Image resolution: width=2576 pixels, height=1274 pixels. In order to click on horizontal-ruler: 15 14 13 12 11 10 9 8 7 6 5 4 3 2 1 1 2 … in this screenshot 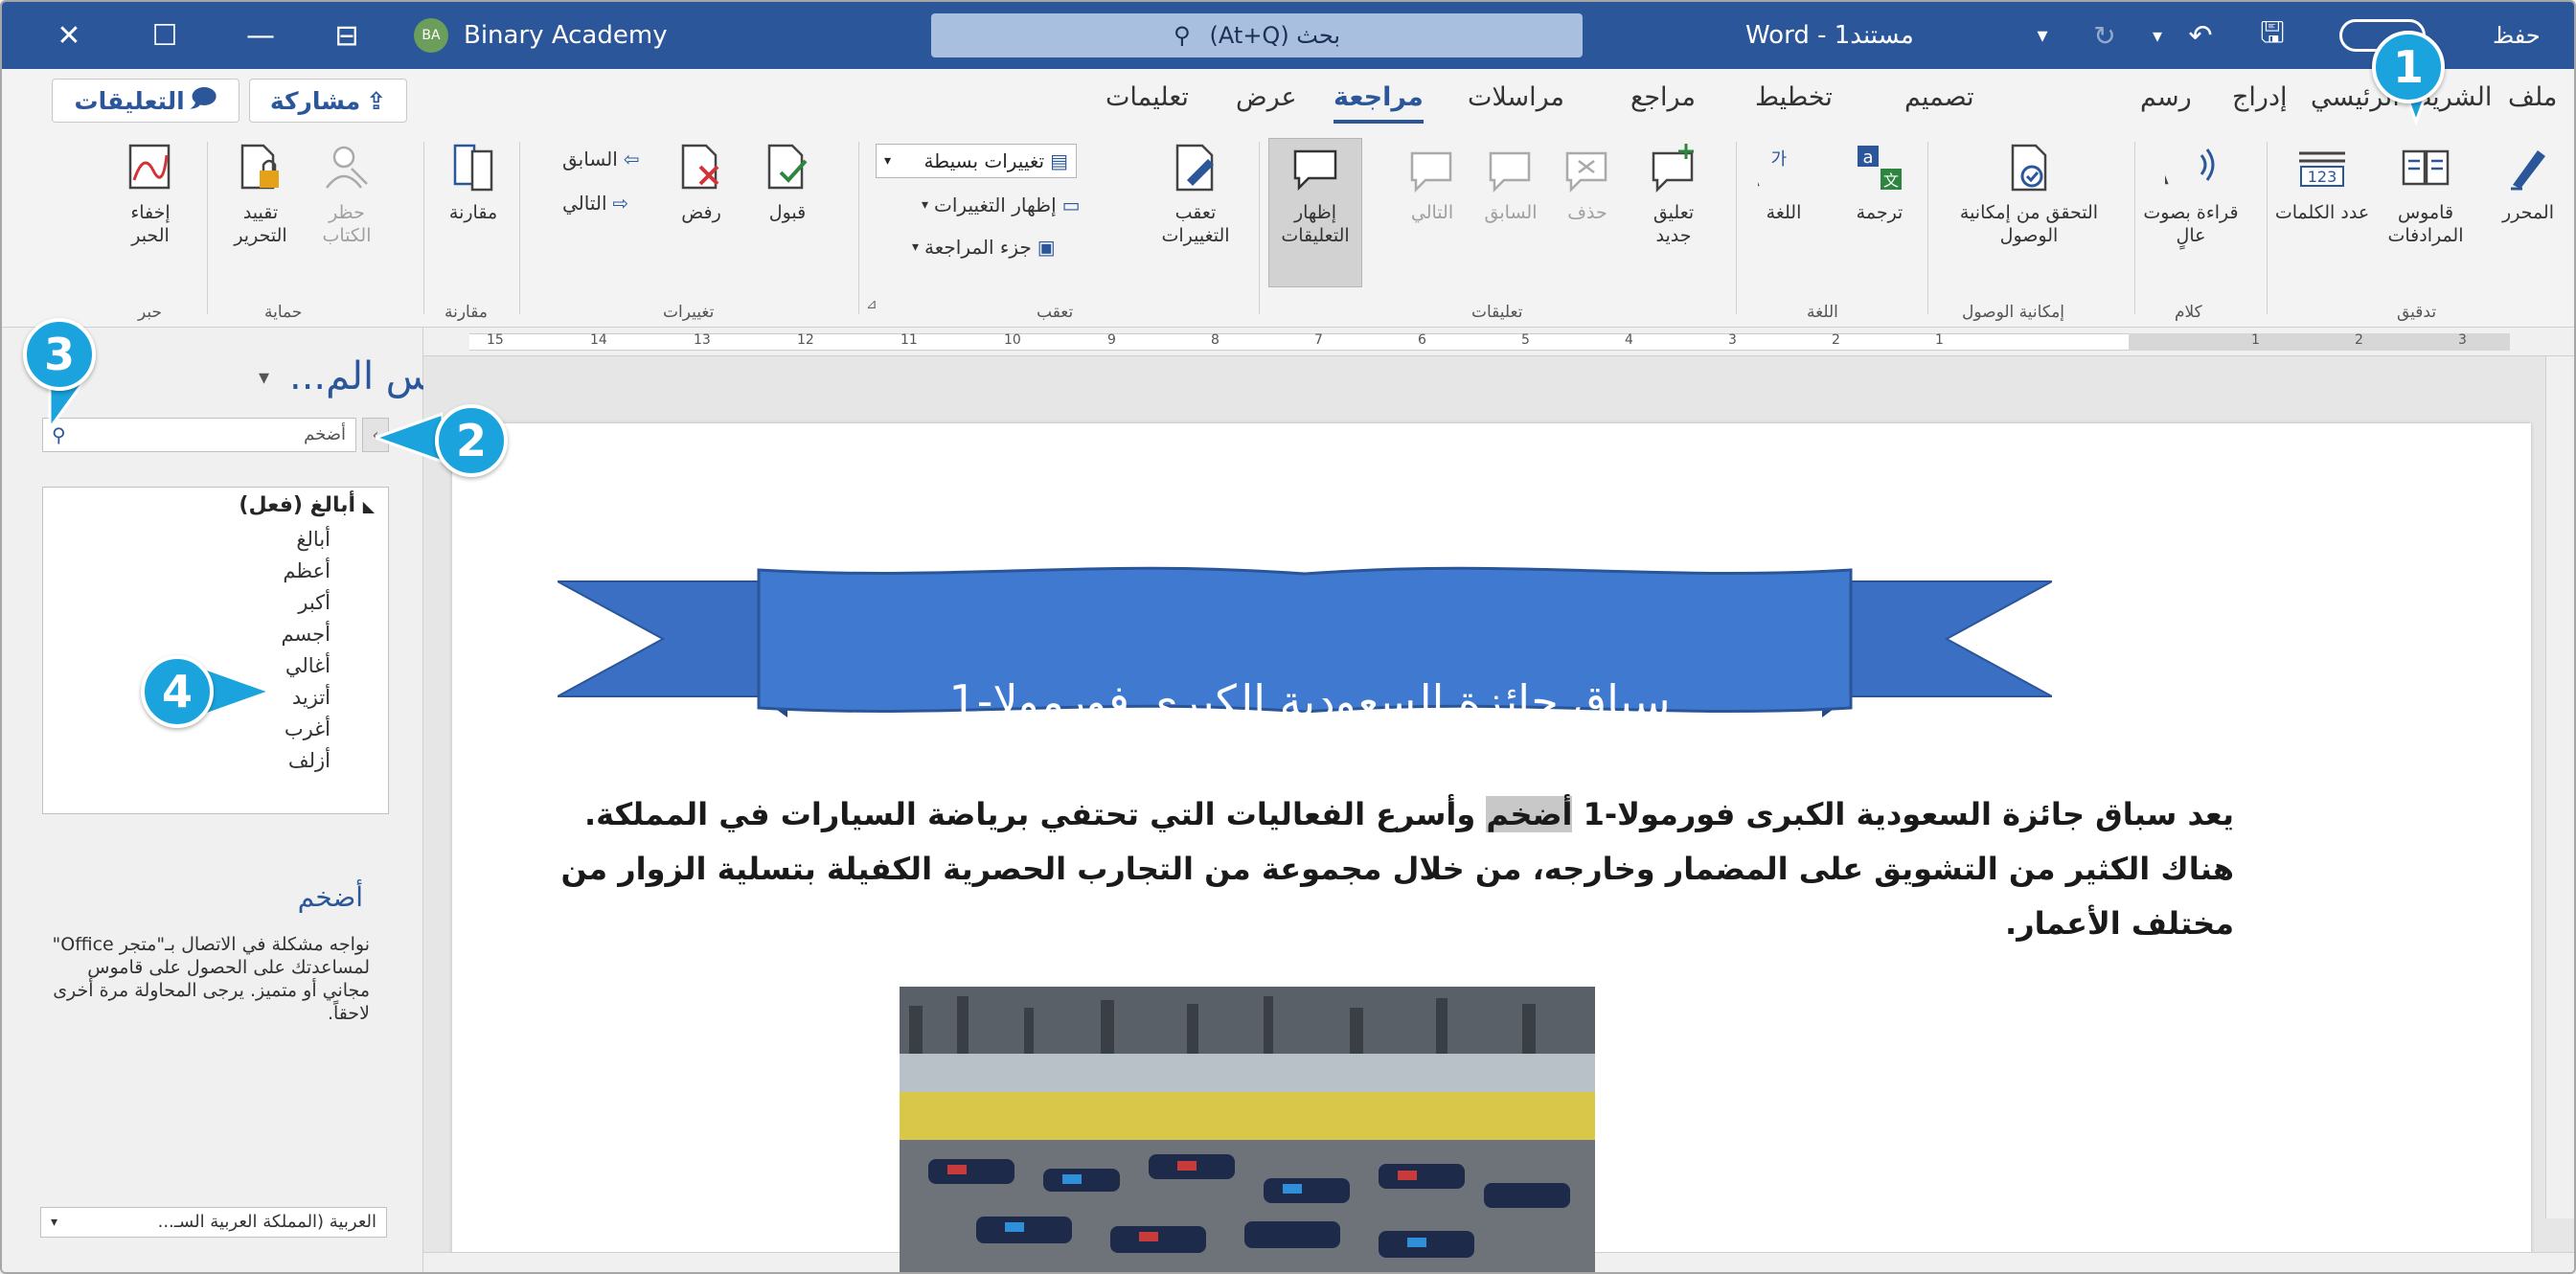, I will do `click(1498, 342)`.